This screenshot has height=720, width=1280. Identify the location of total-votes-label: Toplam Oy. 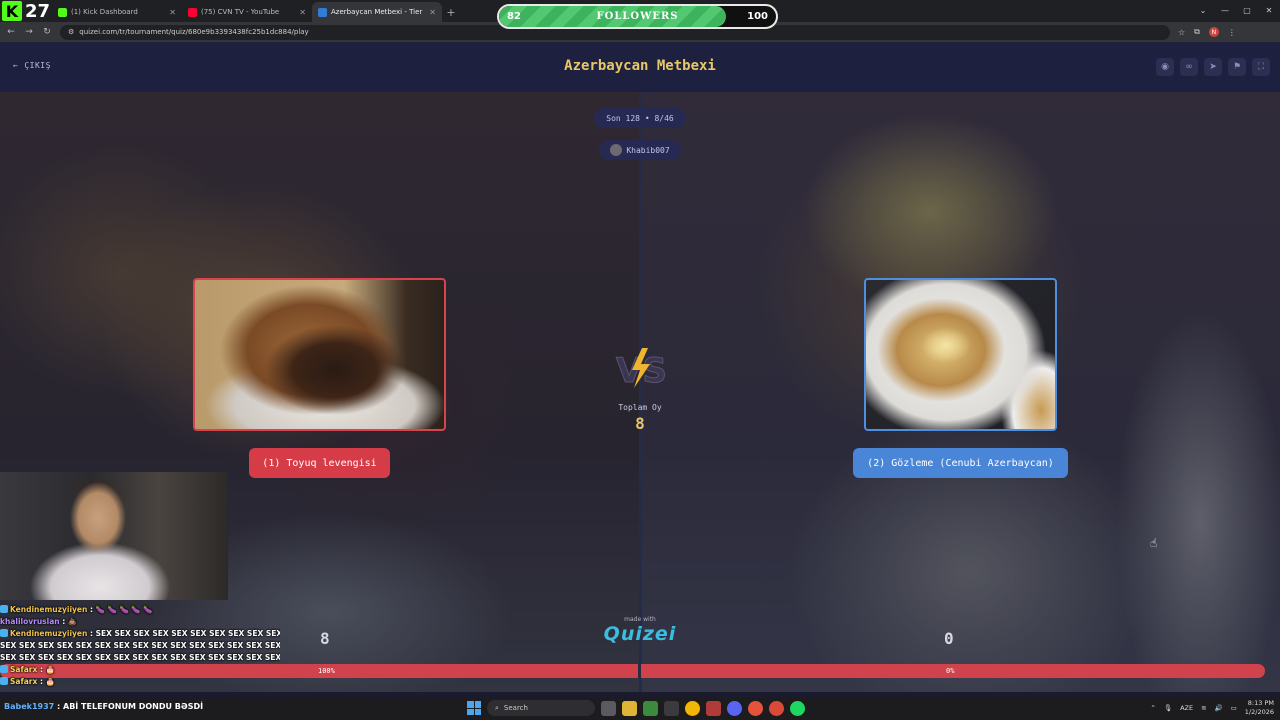
(640, 407).